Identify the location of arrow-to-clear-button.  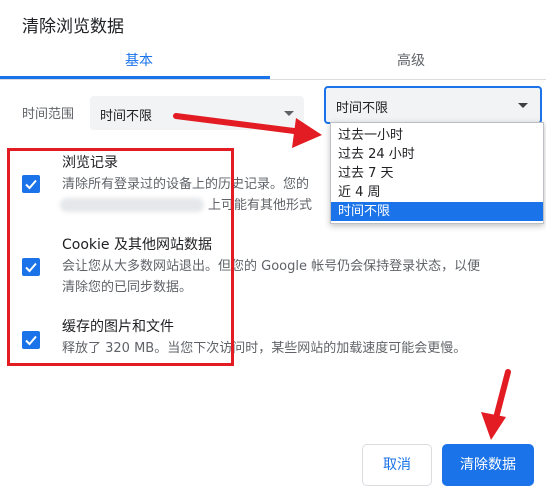
(496, 404).